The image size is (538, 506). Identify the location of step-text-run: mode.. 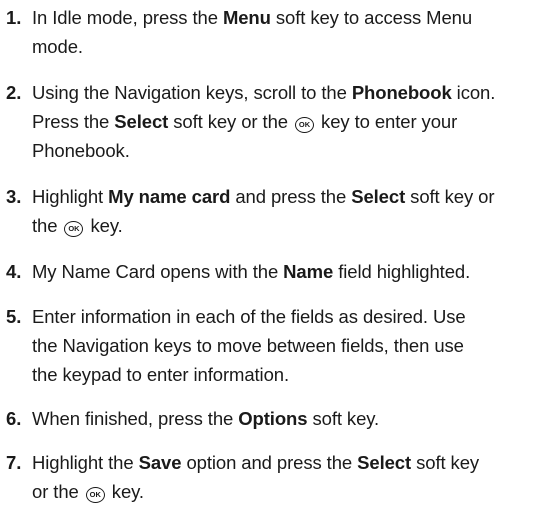
(57, 46).